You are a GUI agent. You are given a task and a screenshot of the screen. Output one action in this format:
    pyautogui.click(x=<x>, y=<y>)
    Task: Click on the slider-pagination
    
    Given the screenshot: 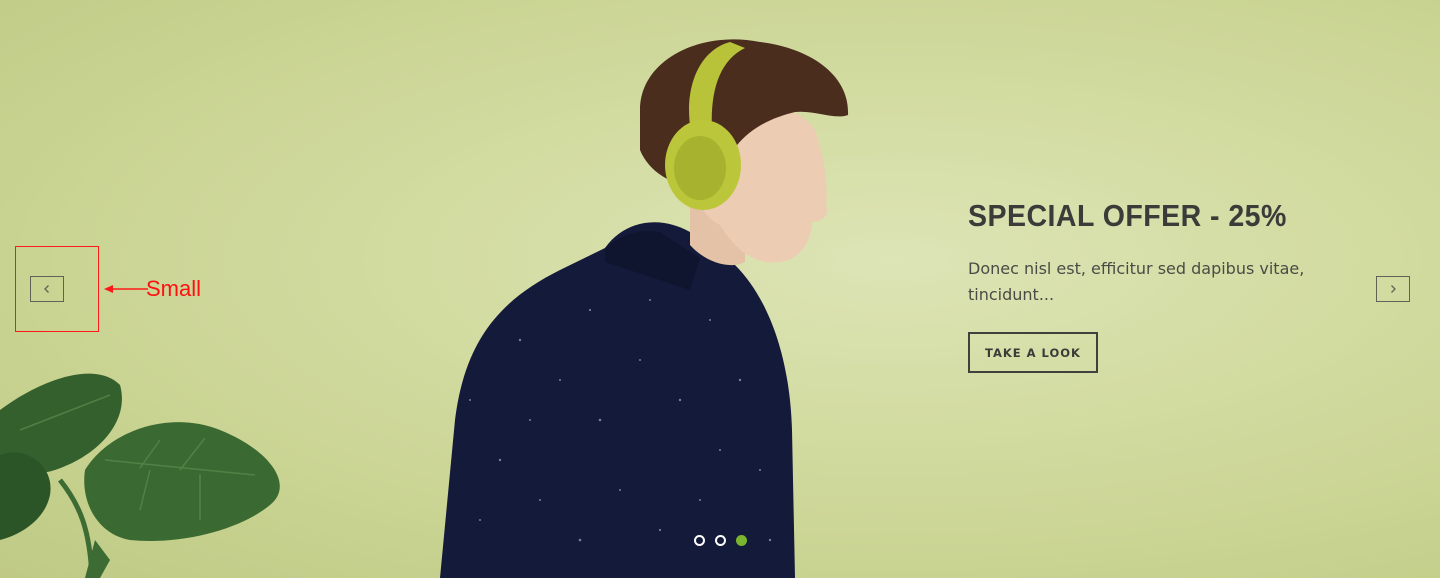 What is the action you would take?
    pyautogui.click(x=720, y=540)
    